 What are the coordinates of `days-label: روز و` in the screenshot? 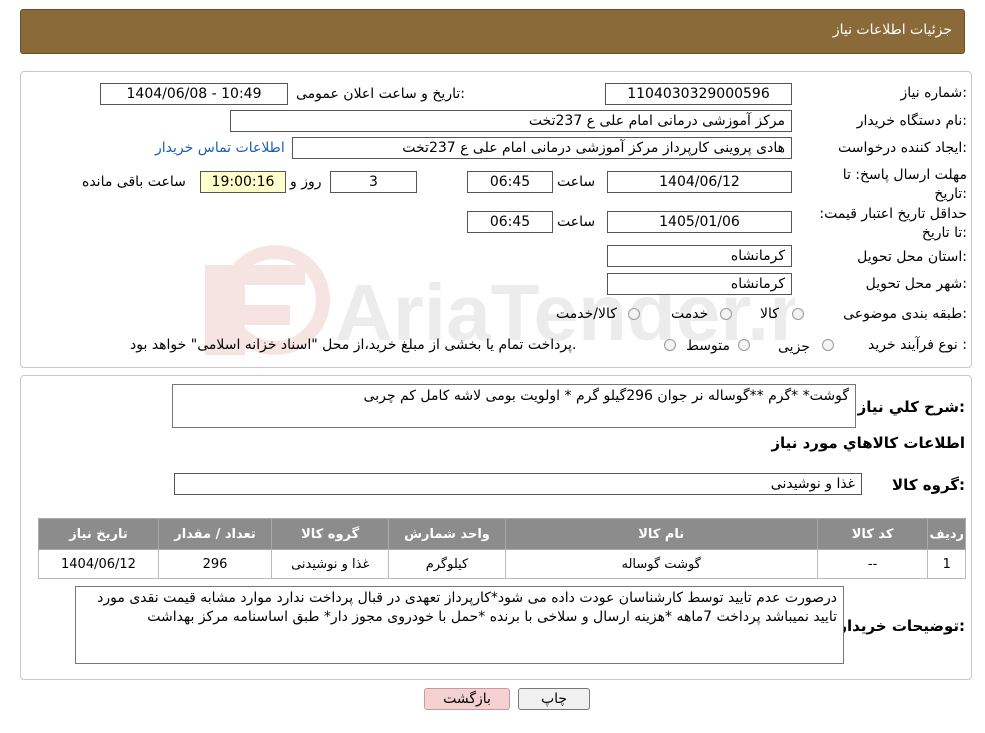 It's located at (306, 182).